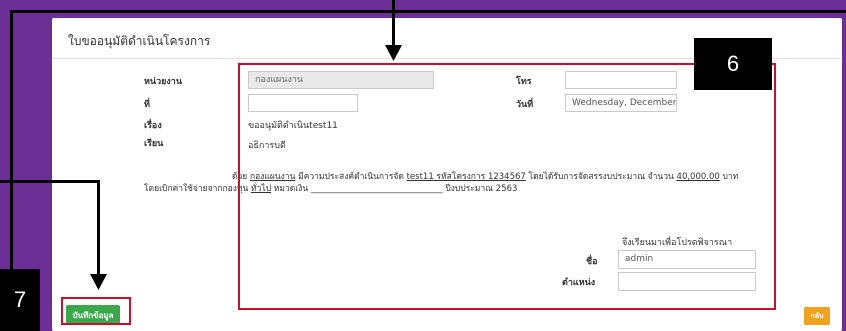  Describe the element at coordinates (733, 64) in the screenshot. I see `annotation-number-6: 6` at that location.